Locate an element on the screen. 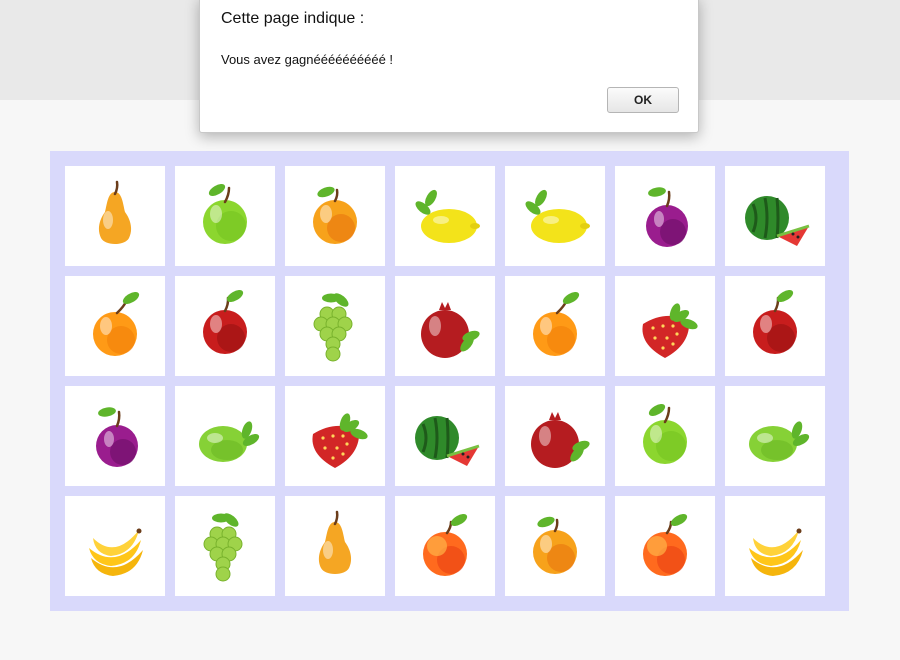 The width and height of the screenshot is (900, 660). ok-button: OK is located at coordinates (643, 100).